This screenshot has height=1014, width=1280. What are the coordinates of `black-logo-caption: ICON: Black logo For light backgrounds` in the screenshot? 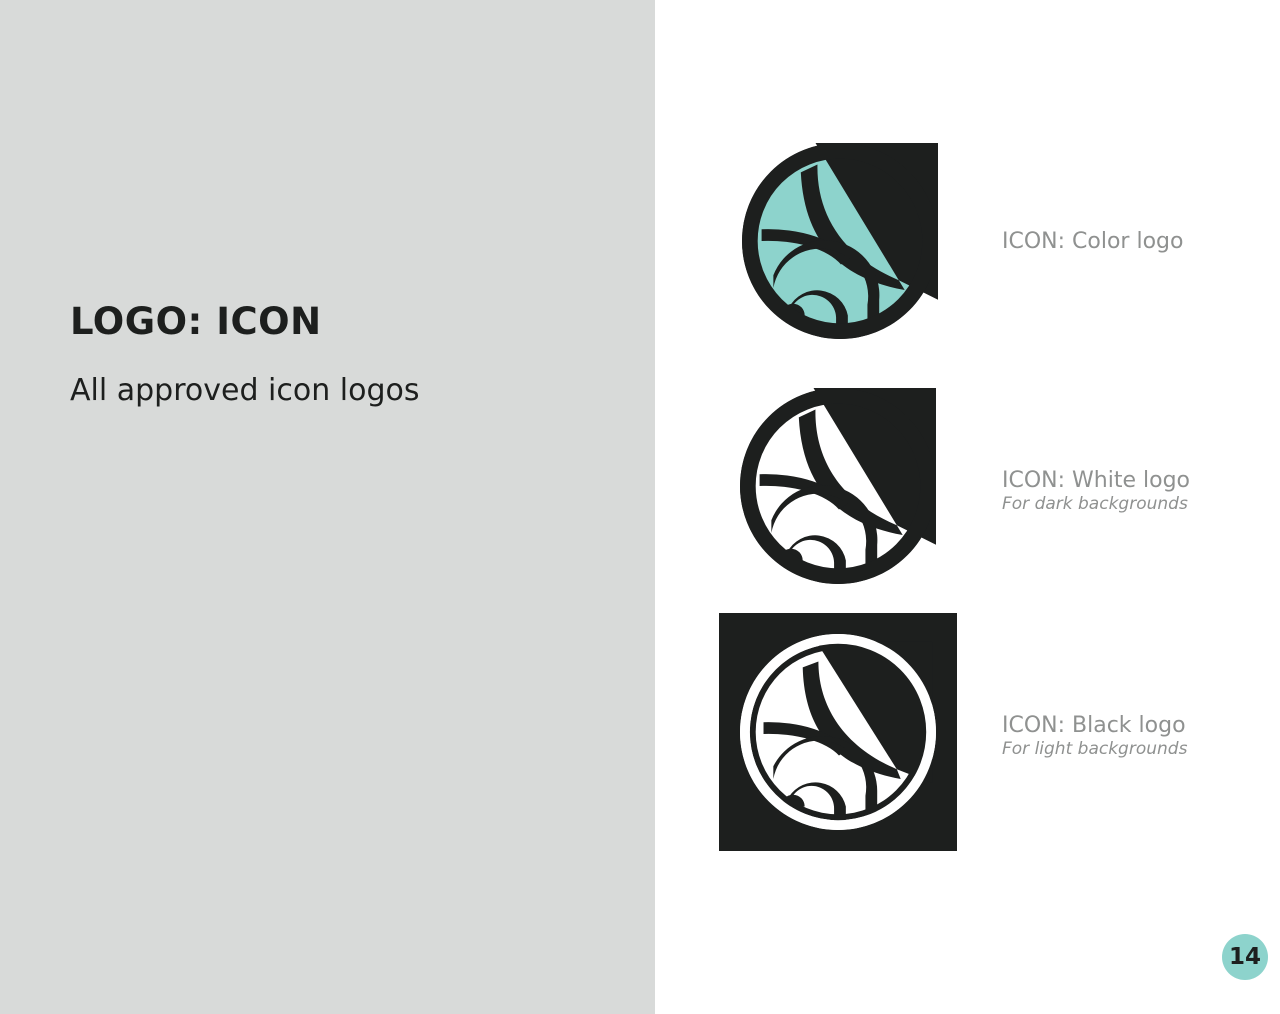 It's located at (1095, 736).